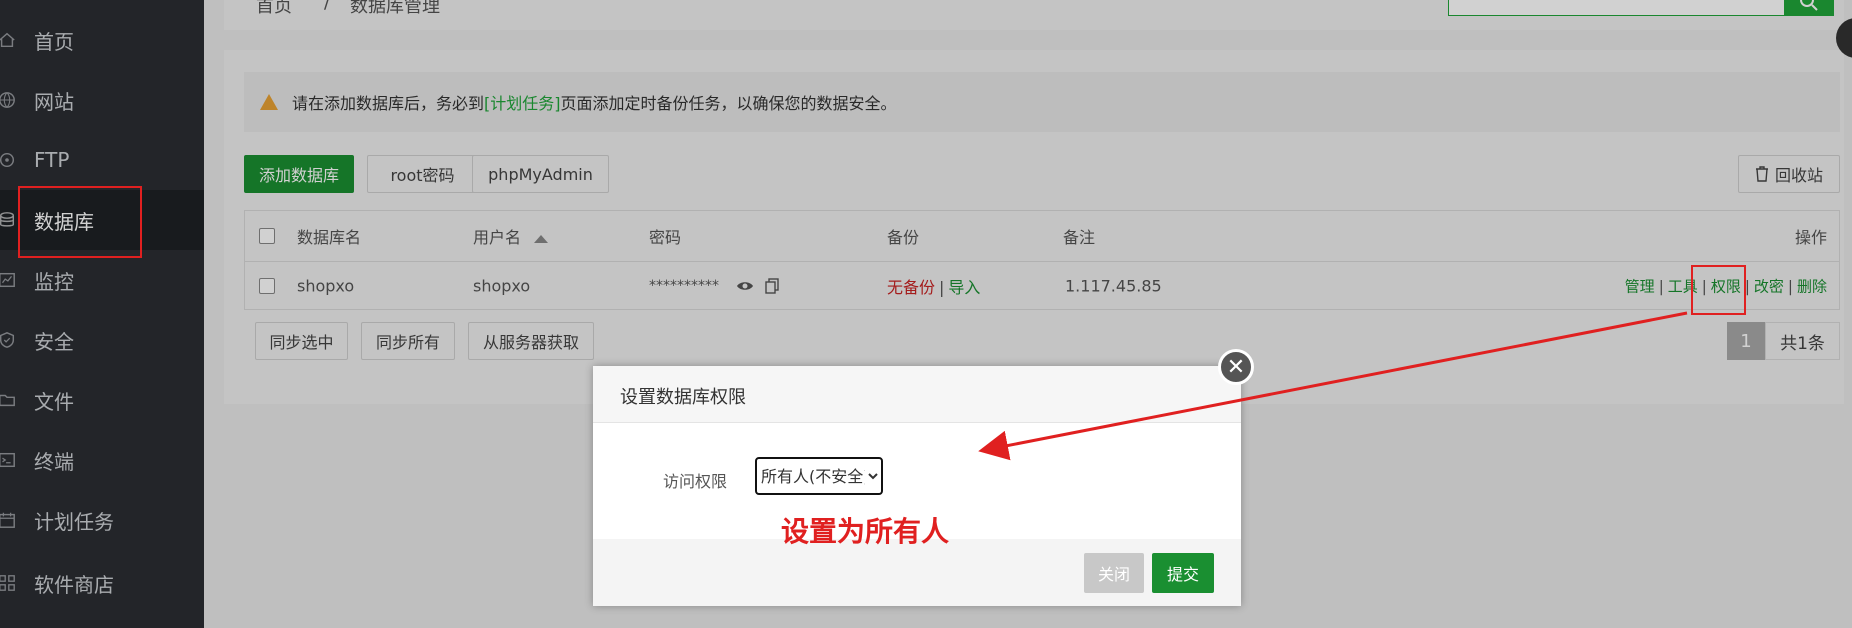 This screenshot has height=628, width=1852. Describe the element at coordinates (819, 476) in the screenshot. I see `access-permission-select: 所有人(不安全)` at that location.